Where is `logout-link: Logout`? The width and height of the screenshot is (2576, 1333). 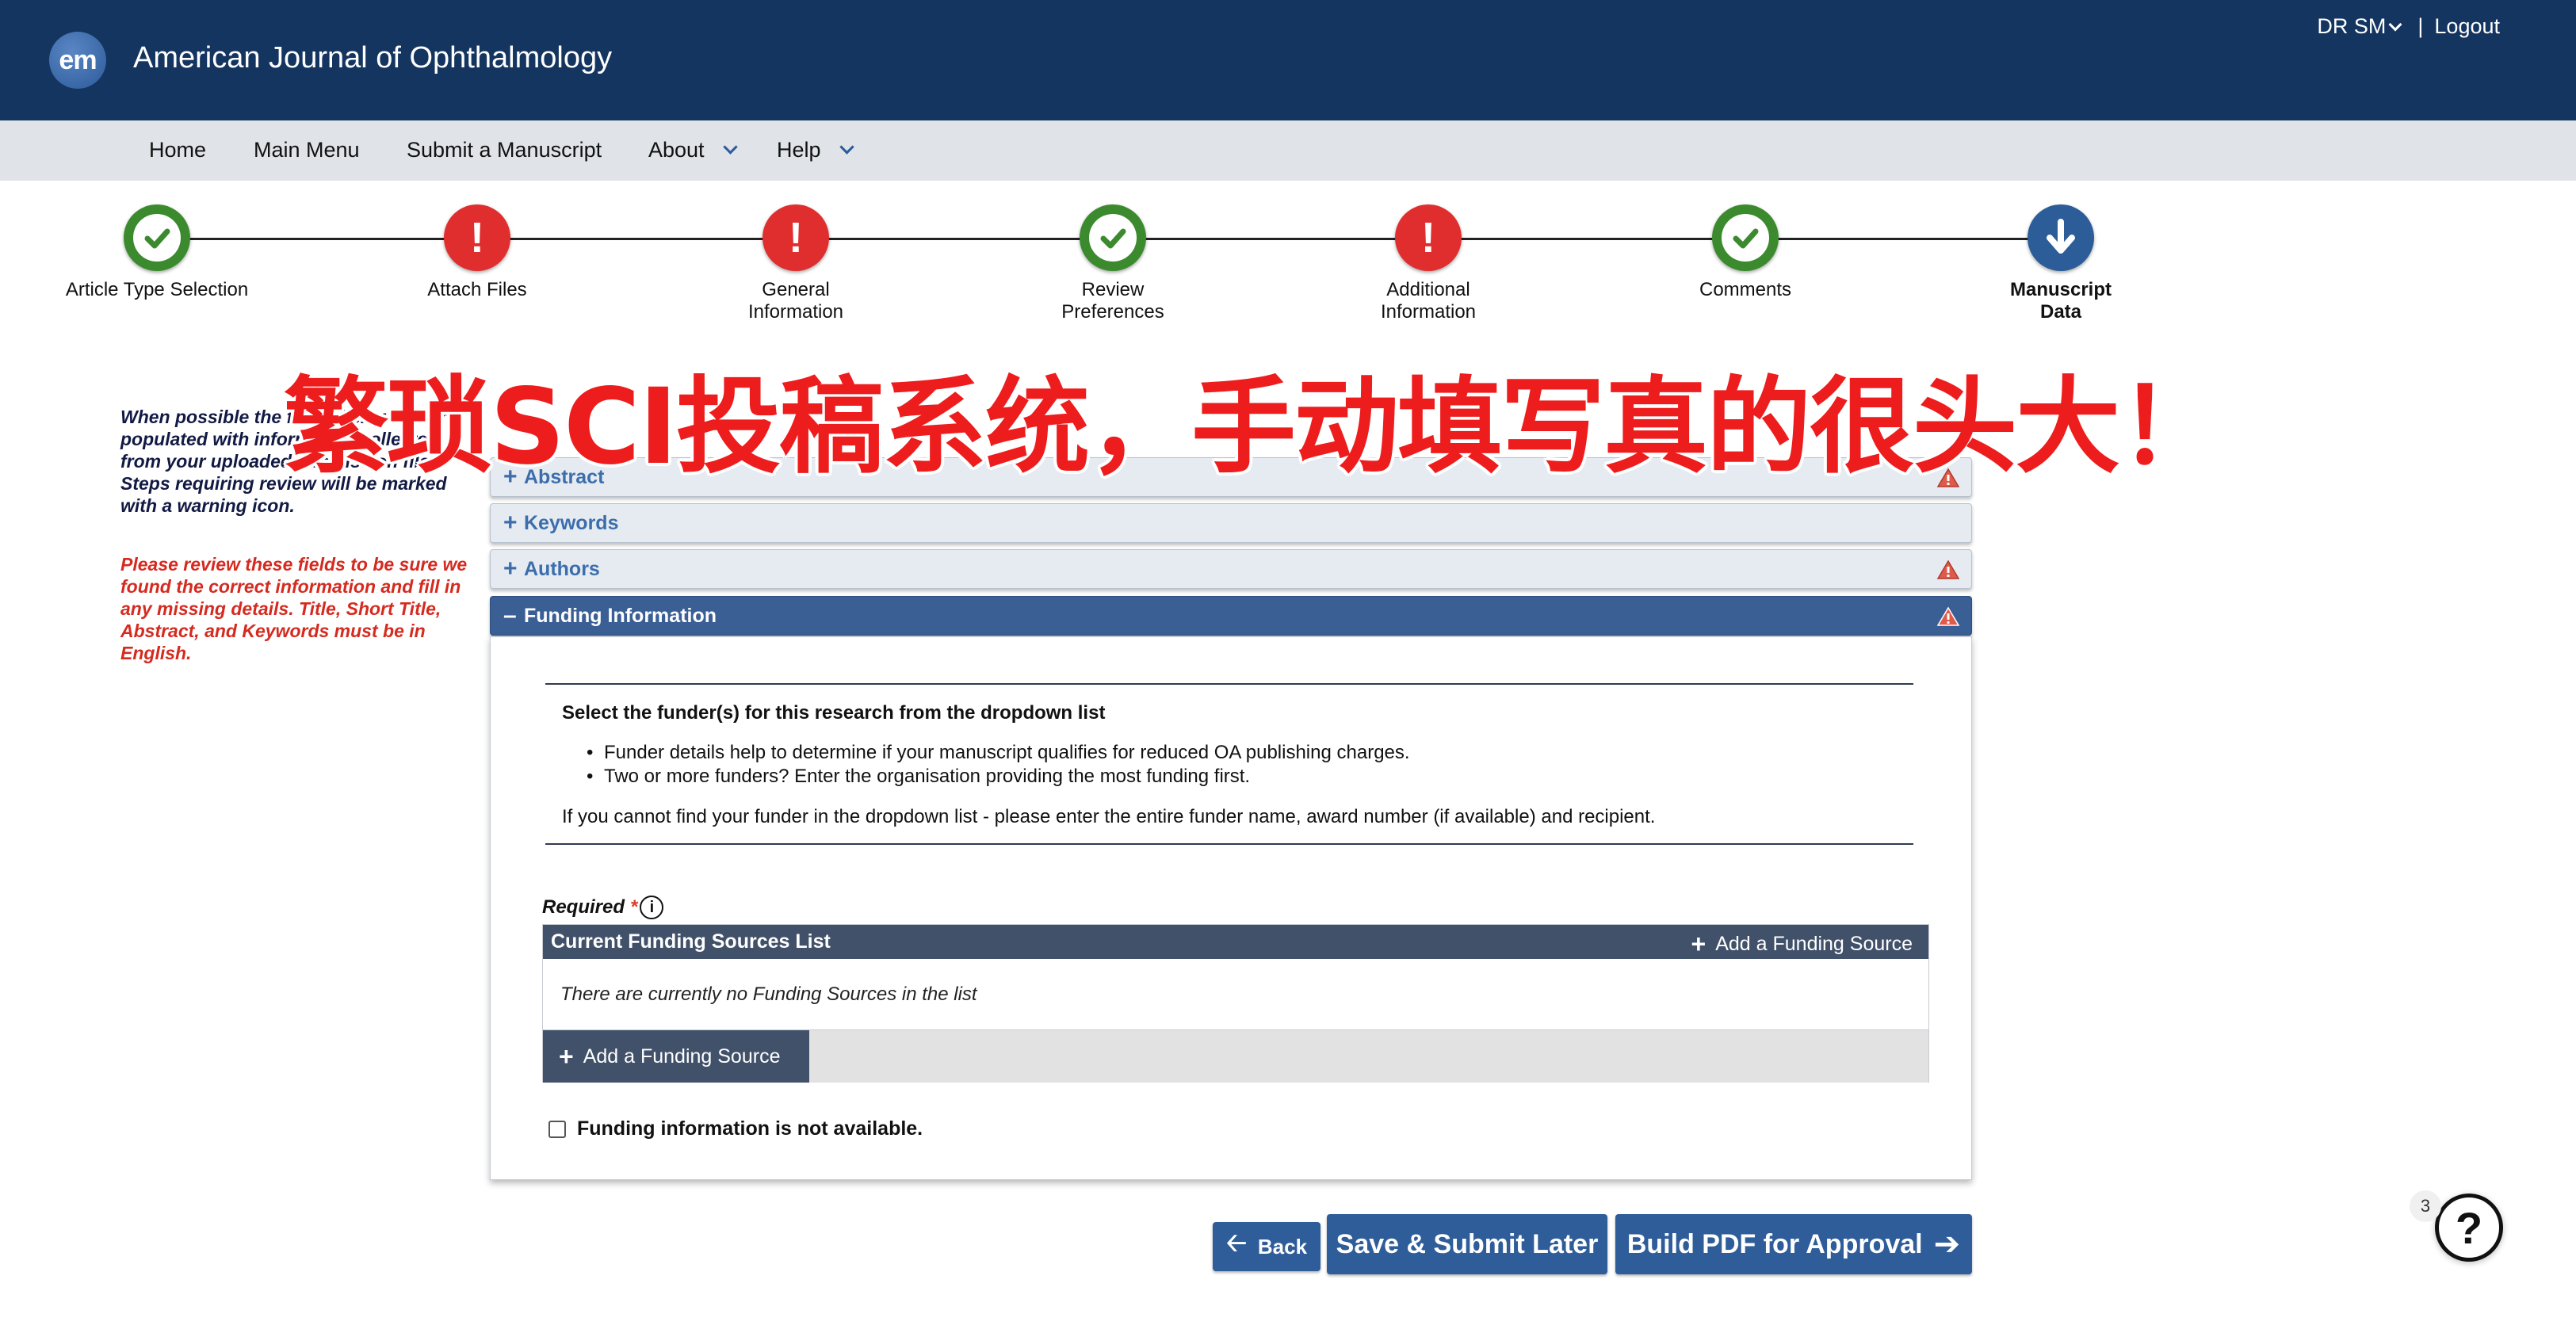 logout-link: Logout is located at coordinates (2467, 27).